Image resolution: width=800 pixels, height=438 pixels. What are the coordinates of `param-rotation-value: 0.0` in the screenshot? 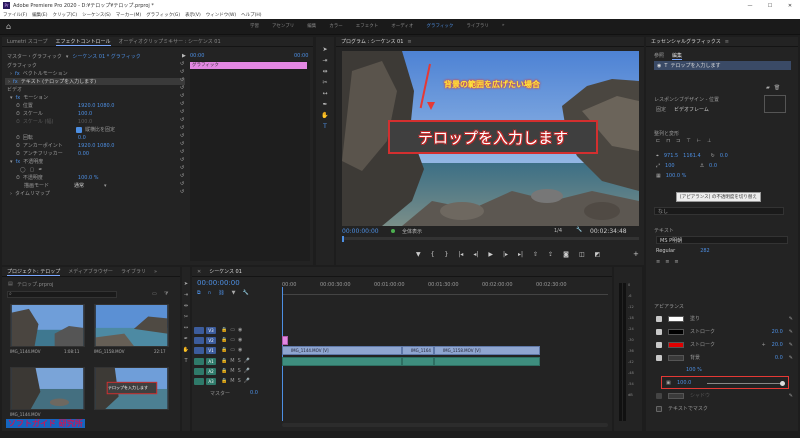 It's located at (82, 138).